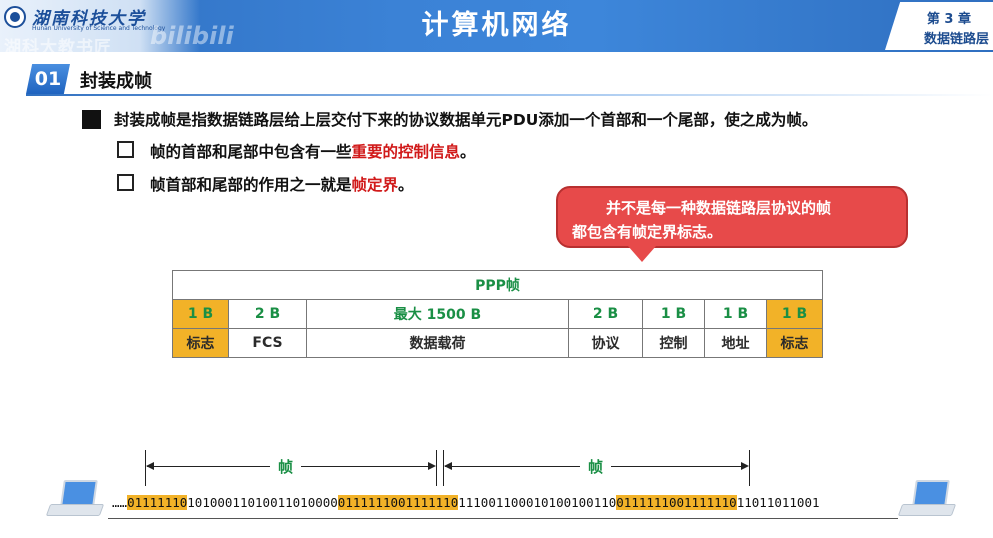 The width and height of the screenshot is (993, 538). What do you see at coordinates (778, 502) in the screenshot?
I see `payload-bits: 11011011001` at bounding box center [778, 502].